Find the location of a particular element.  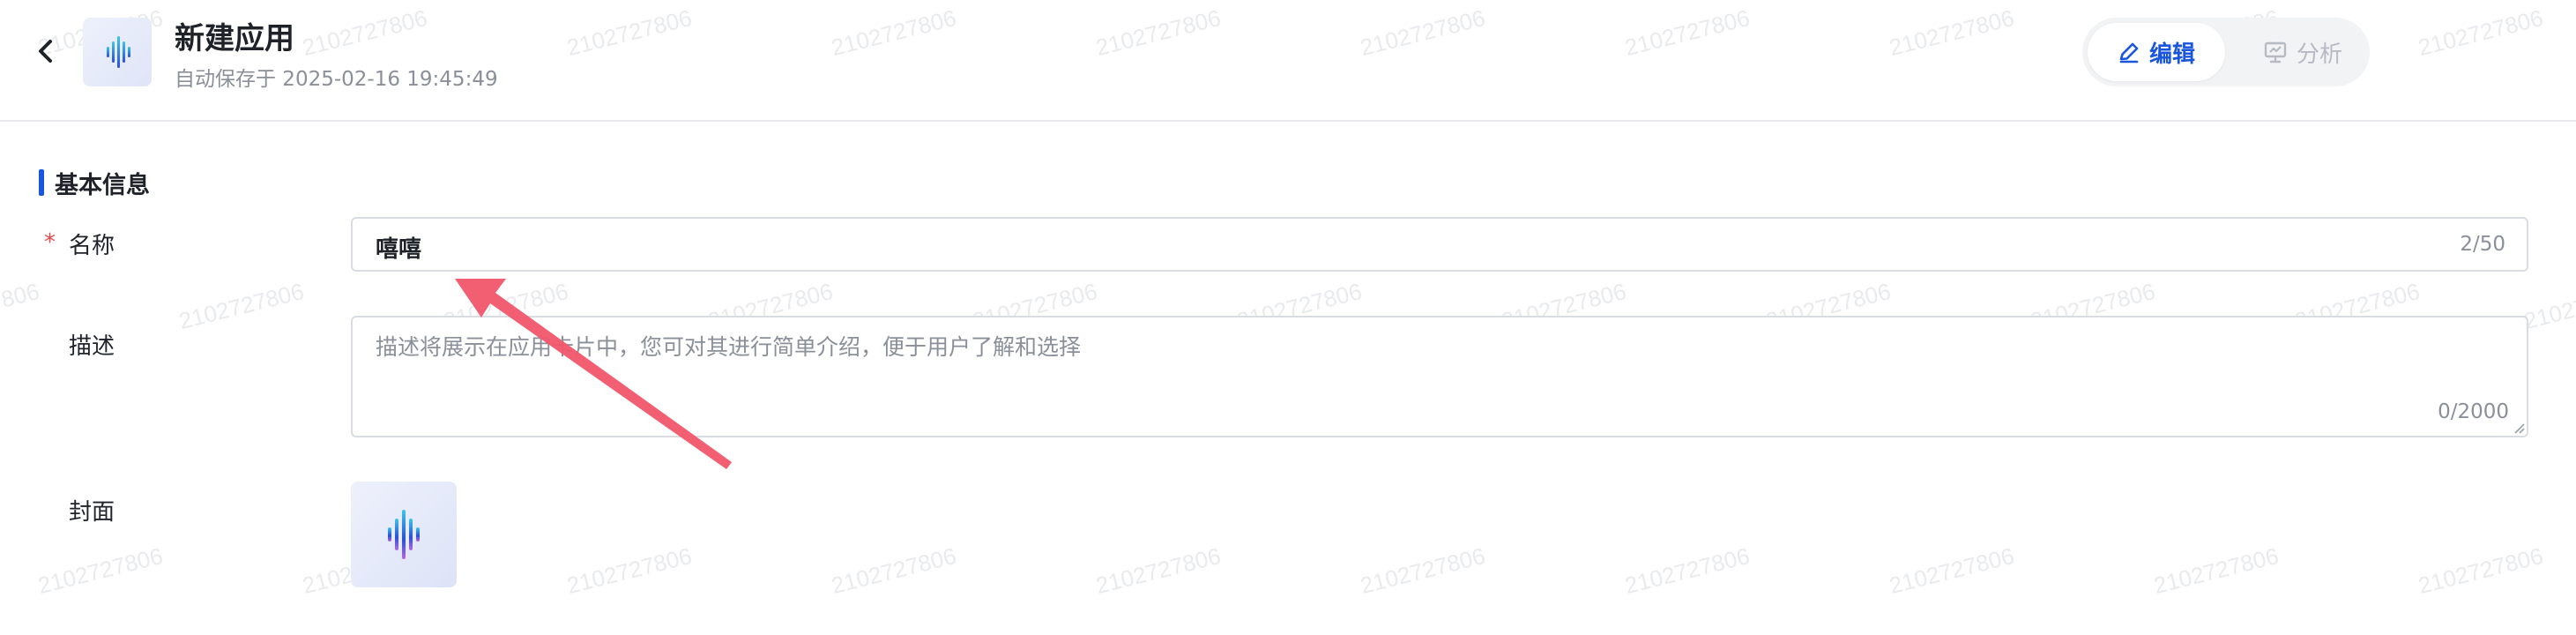

description-char-count: 0/2000 is located at coordinates (2473, 411).